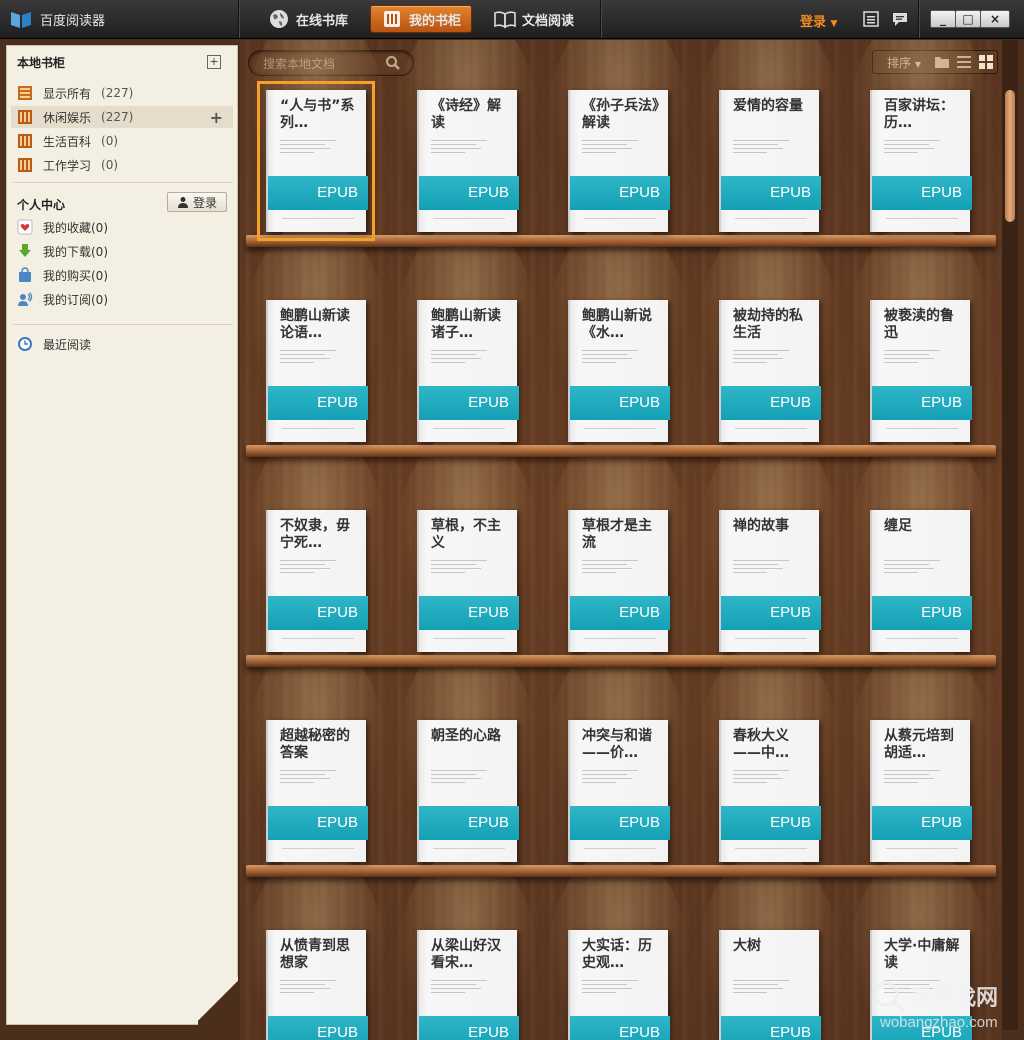  I want to click on tab-online-library: 在线书库, so click(310, 19).